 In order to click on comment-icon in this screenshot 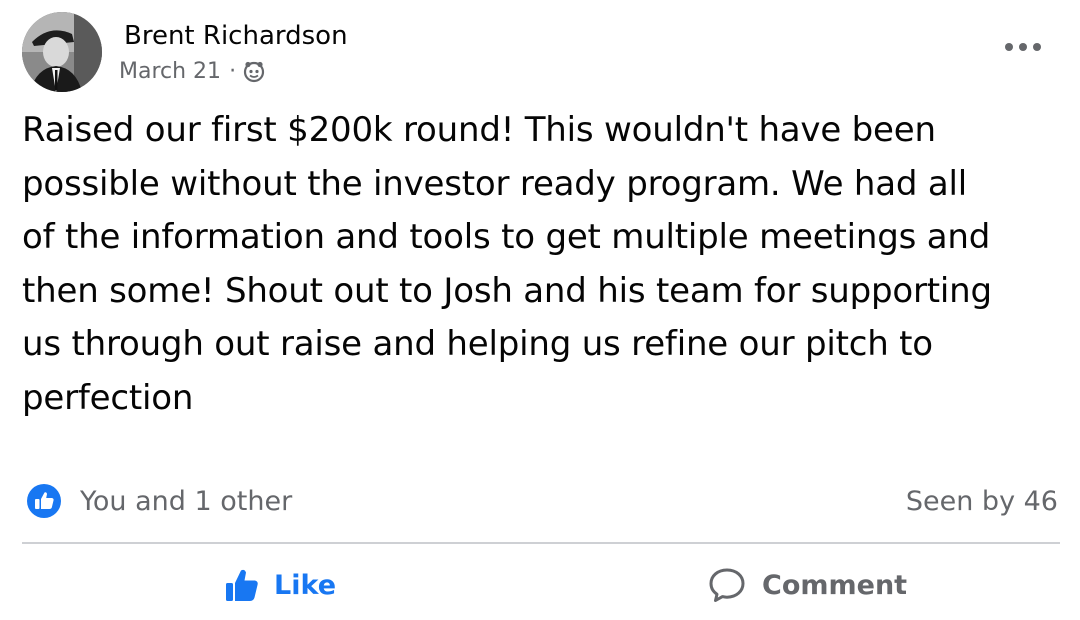, I will do `click(727, 585)`.